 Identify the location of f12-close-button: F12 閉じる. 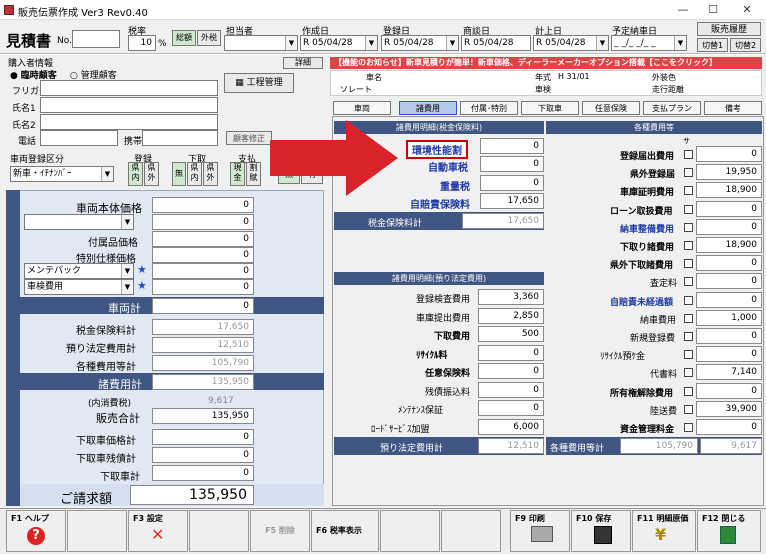
(729, 531).